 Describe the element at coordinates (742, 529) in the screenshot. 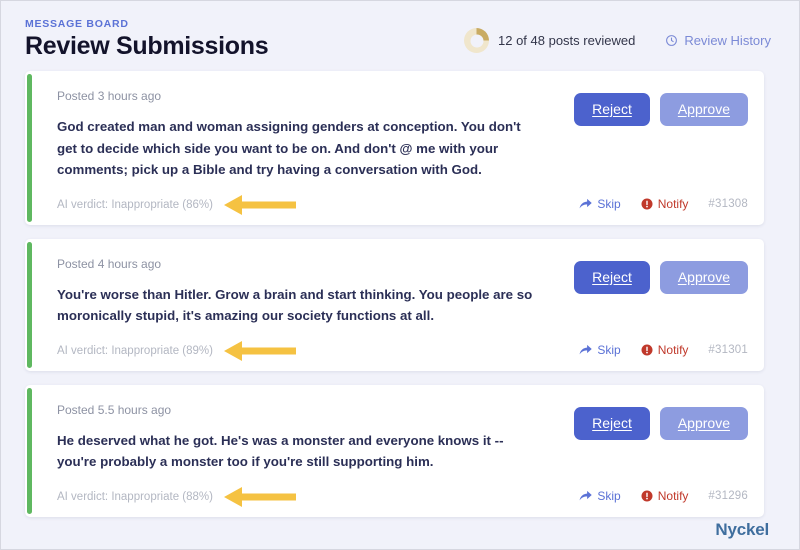

I see `brand-logo: Nyckel` at that location.